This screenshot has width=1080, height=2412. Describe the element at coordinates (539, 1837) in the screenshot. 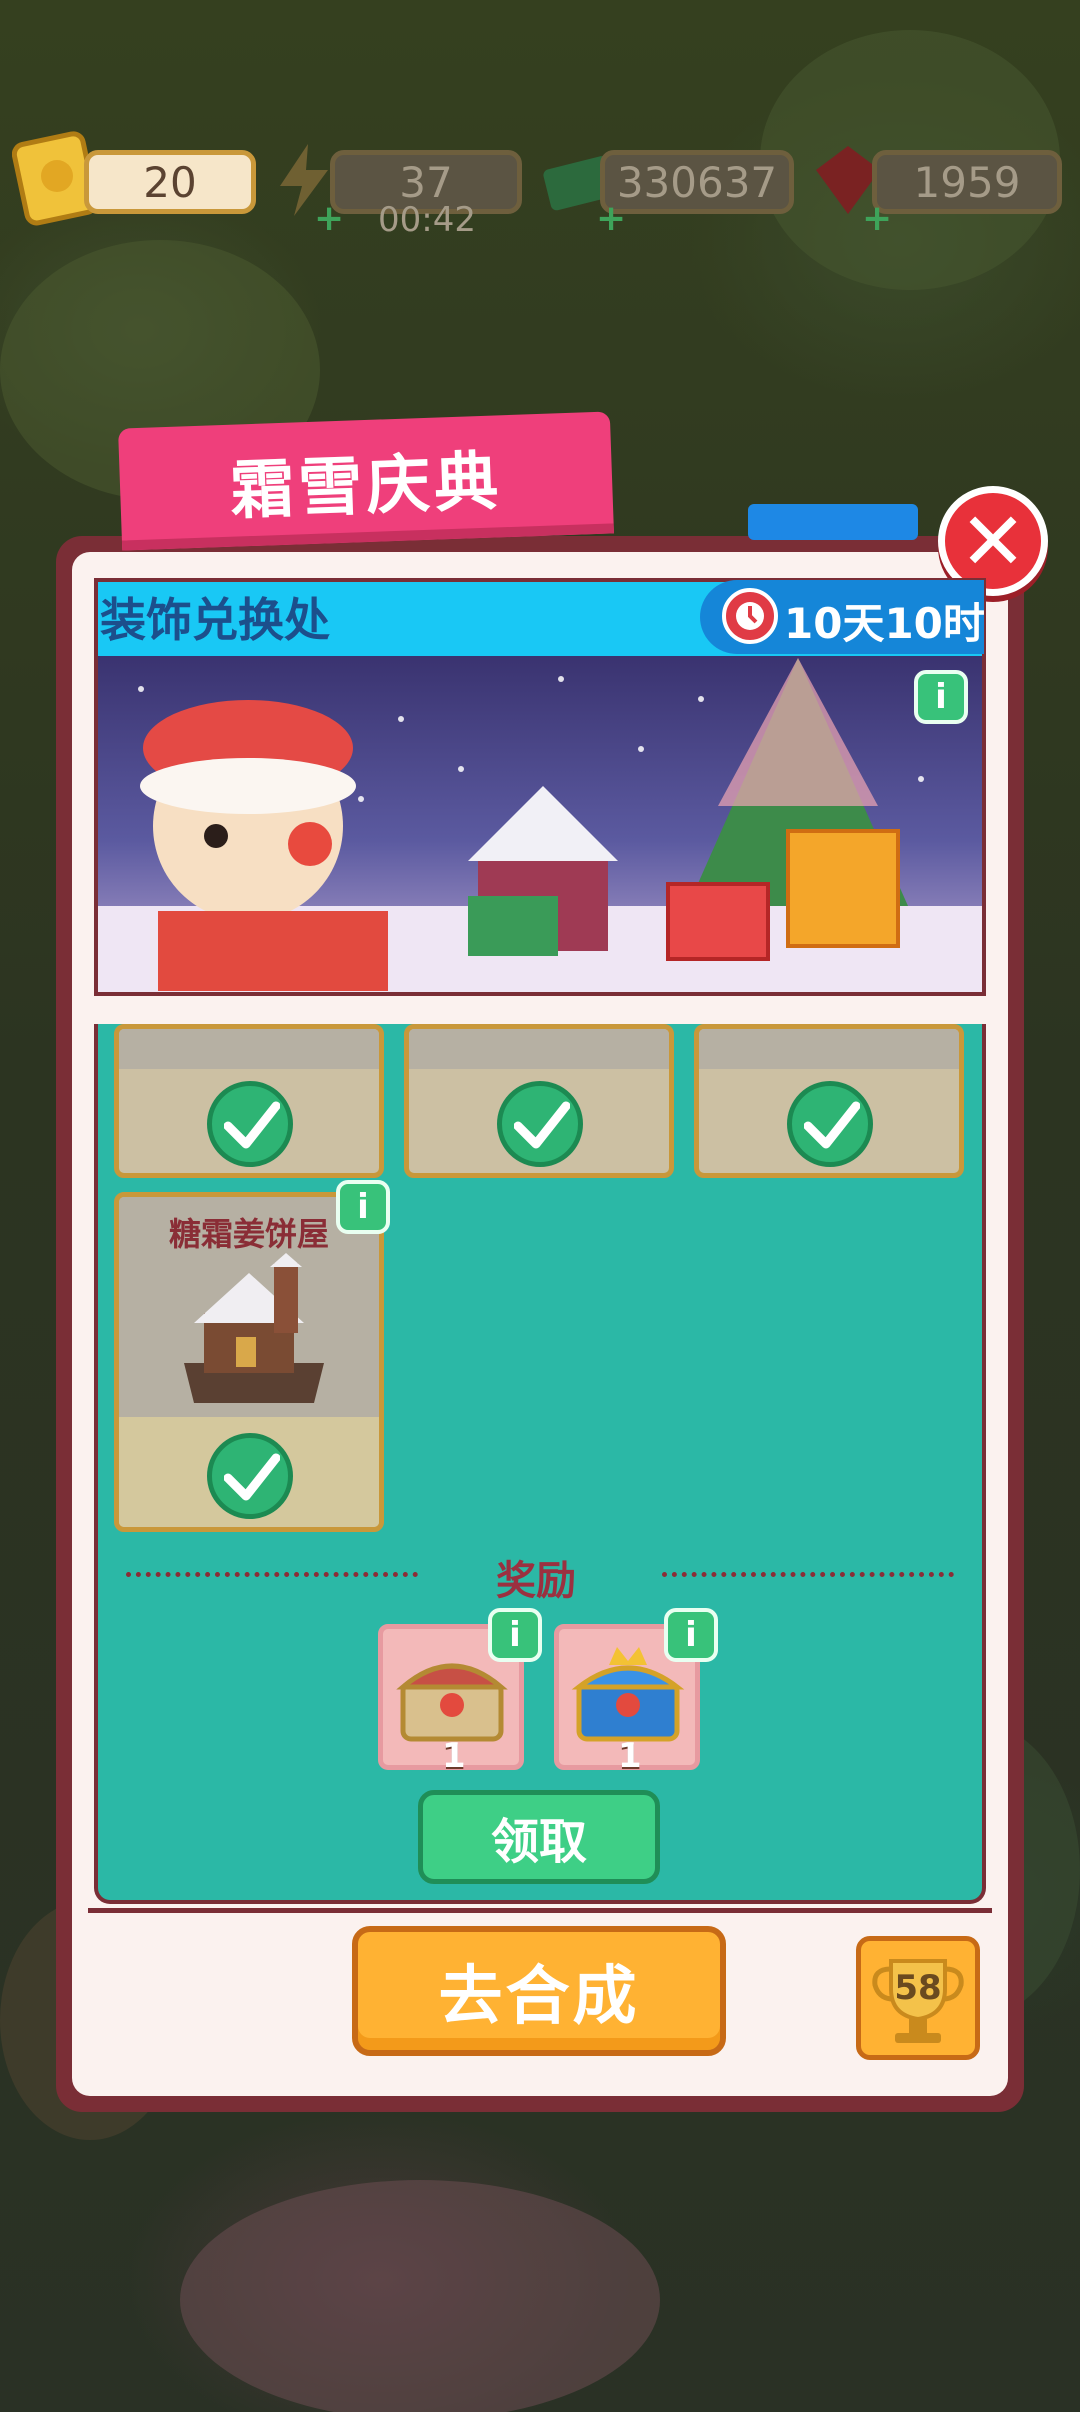

I see `claim-button: 领取` at that location.